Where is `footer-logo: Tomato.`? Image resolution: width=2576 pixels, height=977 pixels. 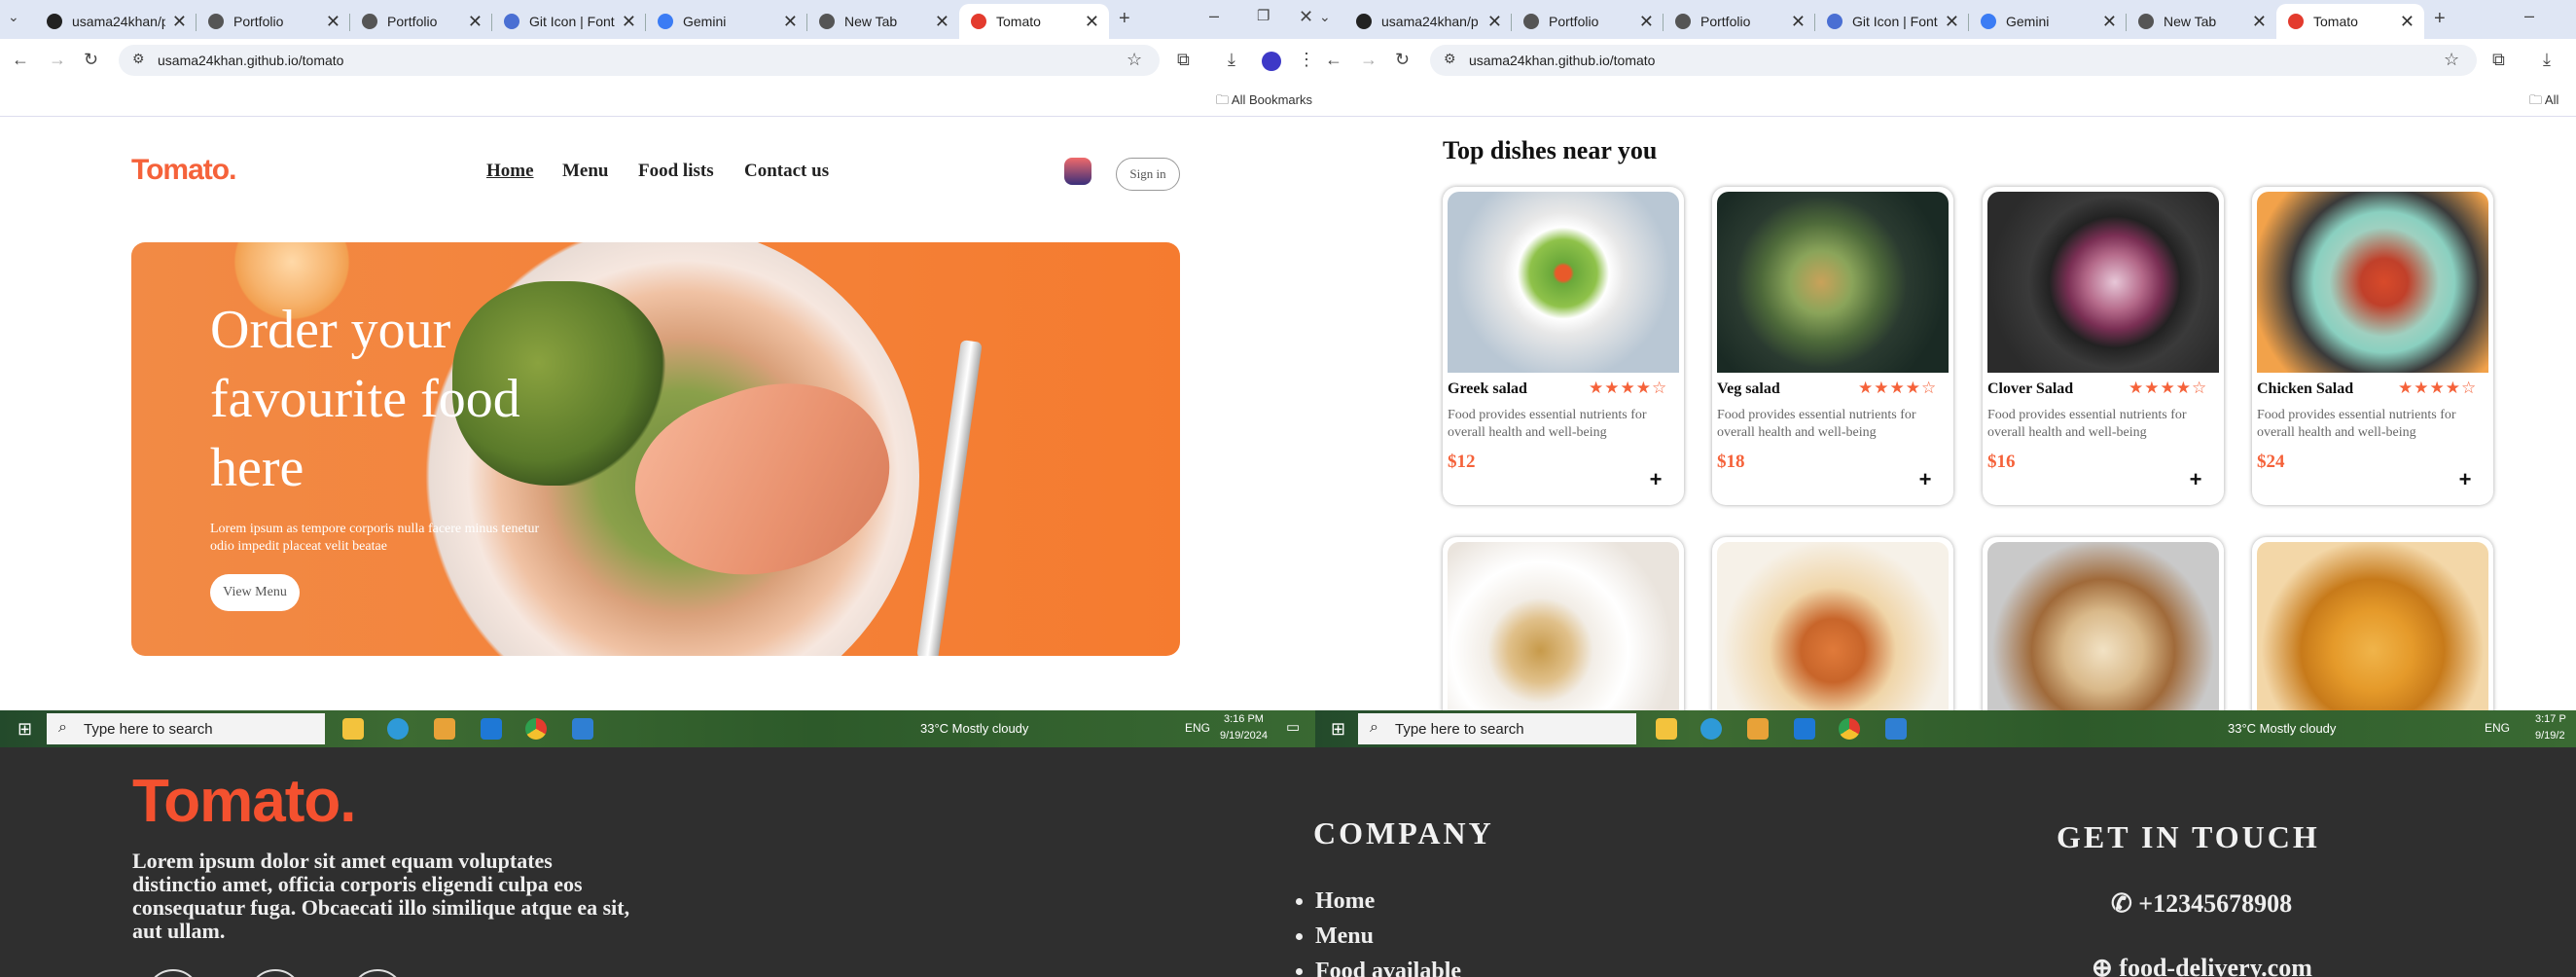 footer-logo: Tomato. is located at coordinates (244, 801).